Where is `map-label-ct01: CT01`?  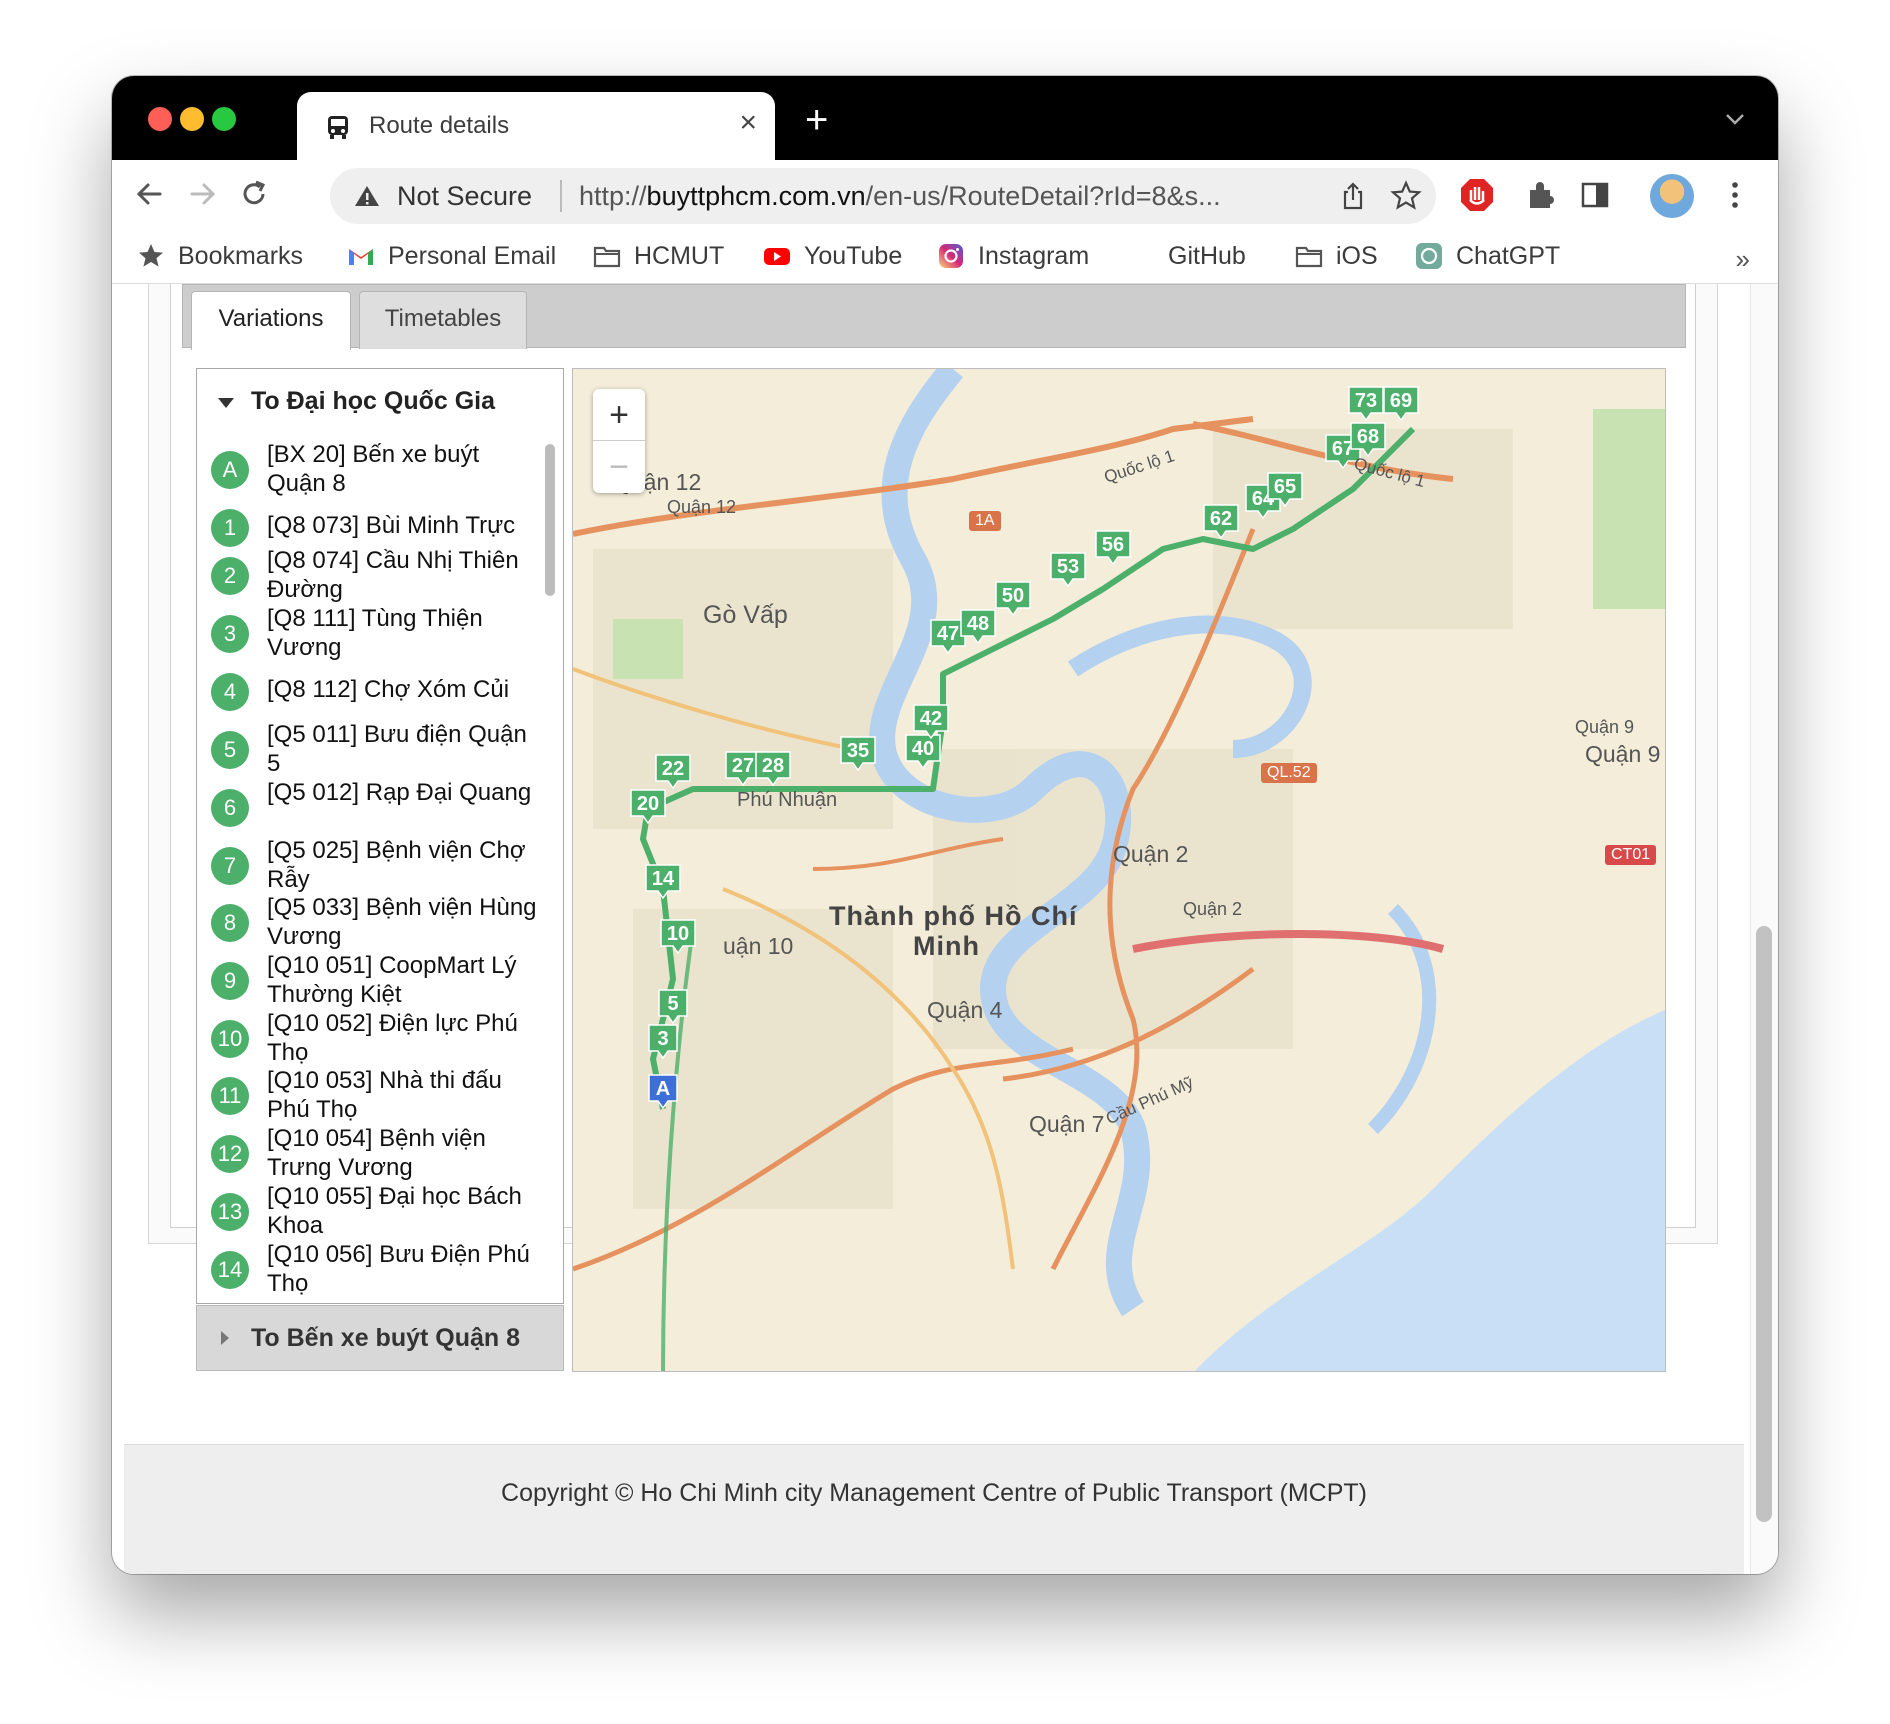
map-label-ct01: CT01 is located at coordinates (1631, 855).